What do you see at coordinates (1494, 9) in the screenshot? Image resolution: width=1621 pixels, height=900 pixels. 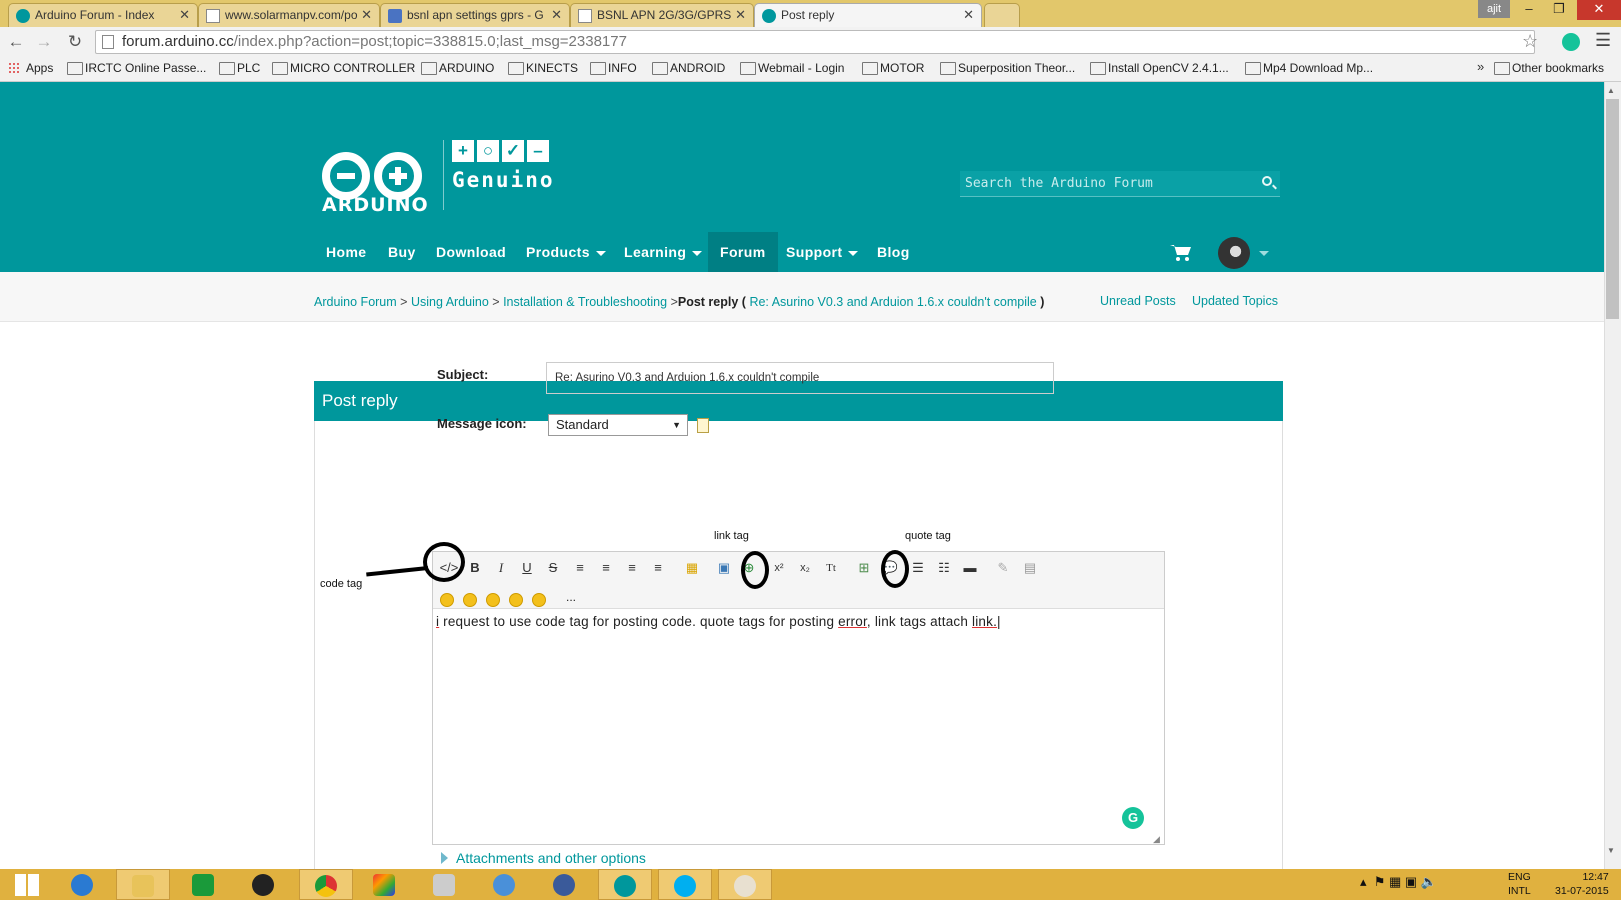 I see `user-badge: ajit` at bounding box center [1494, 9].